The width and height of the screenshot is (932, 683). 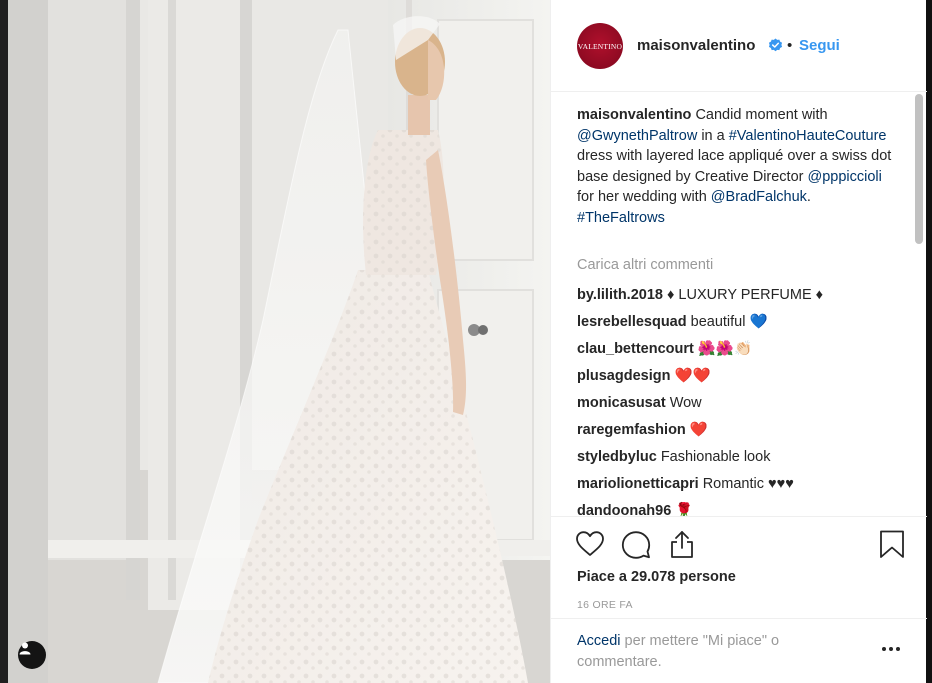 I want to click on likes-count: Piace a 29.078 persone, so click(x=656, y=577).